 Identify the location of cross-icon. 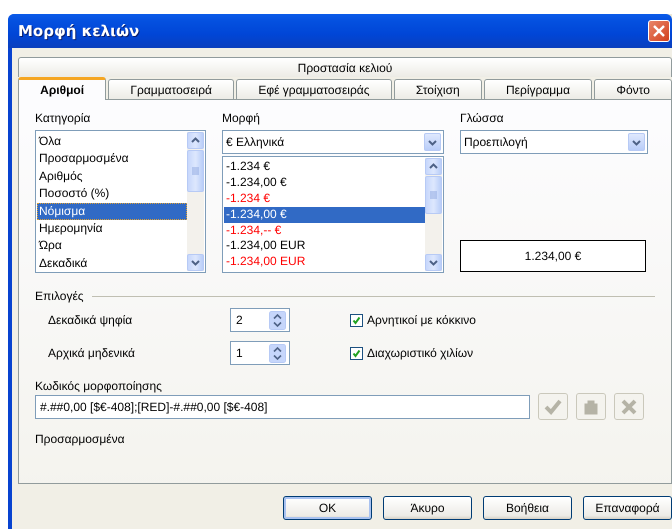
(629, 407).